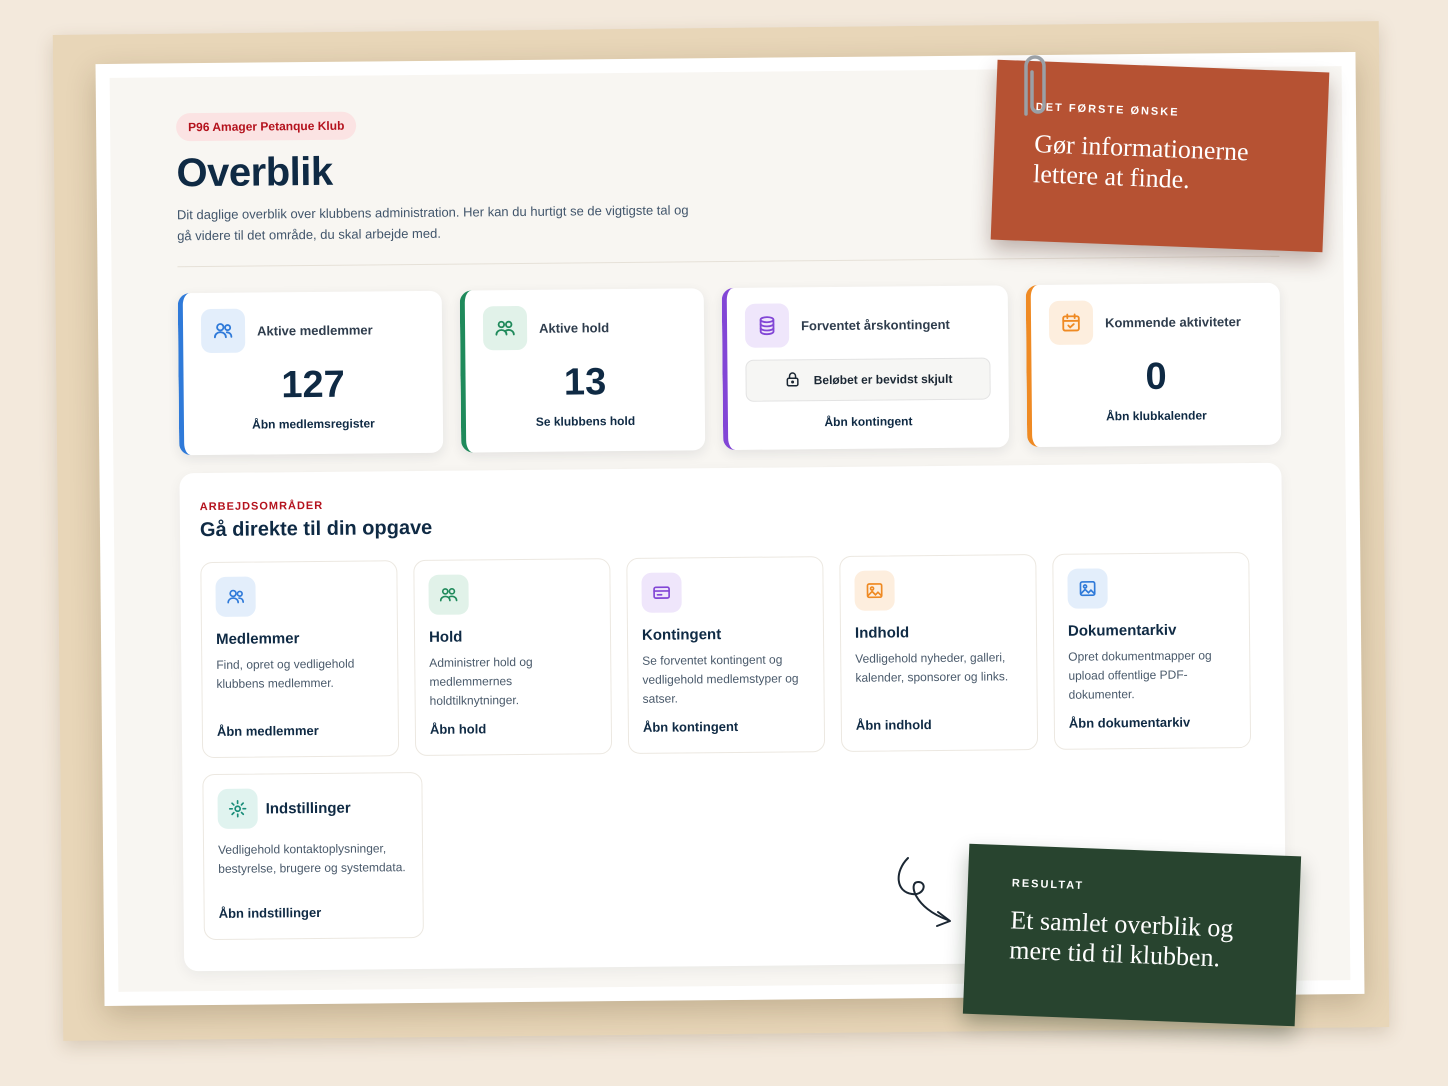 The width and height of the screenshot is (1448, 1086). Describe the element at coordinates (585, 421) in the screenshot. I see `stat-link: Se klubbens hold` at that location.